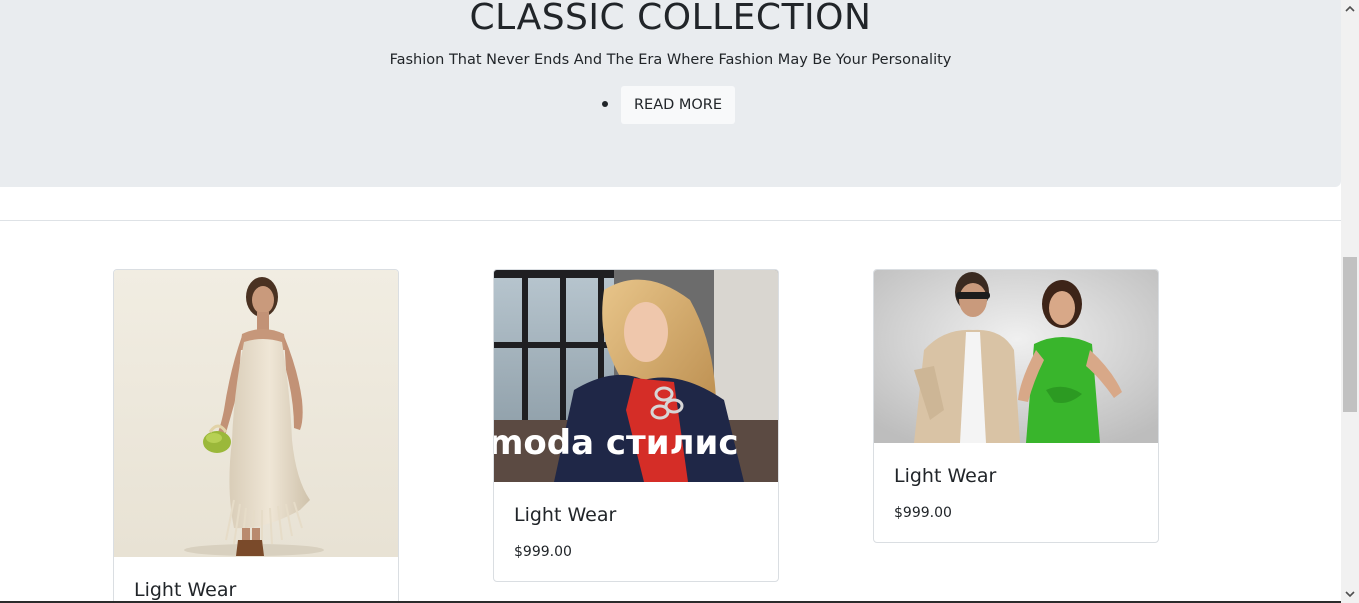 This screenshot has width=1359, height=603. Describe the element at coordinates (670, 220) in the screenshot. I see `section-divider` at that location.